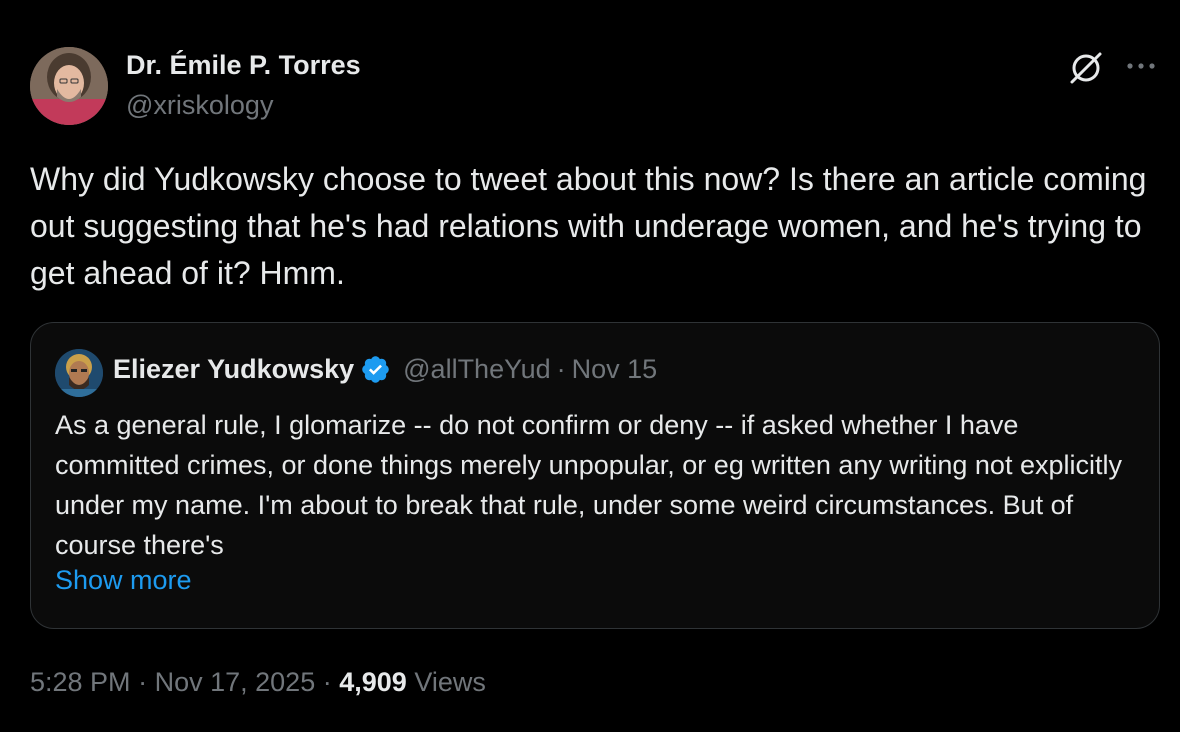 This screenshot has width=1180, height=732. I want to click on quoted-author-avatar, so click(79, 373).